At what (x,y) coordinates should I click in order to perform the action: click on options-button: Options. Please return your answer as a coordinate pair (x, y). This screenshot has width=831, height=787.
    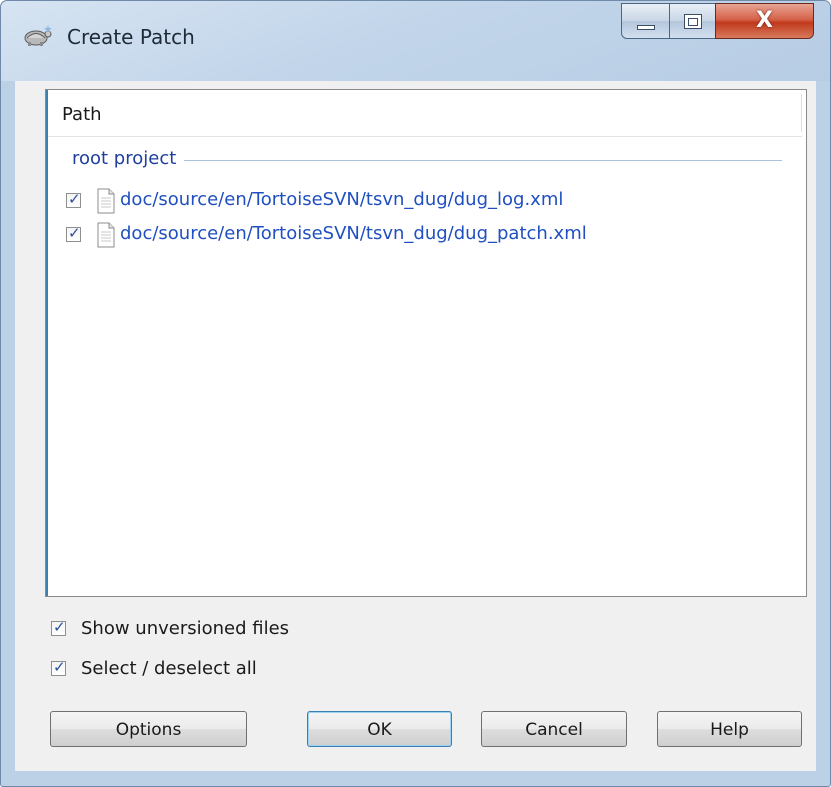
    Looking at the image, I should click on (148, 729).